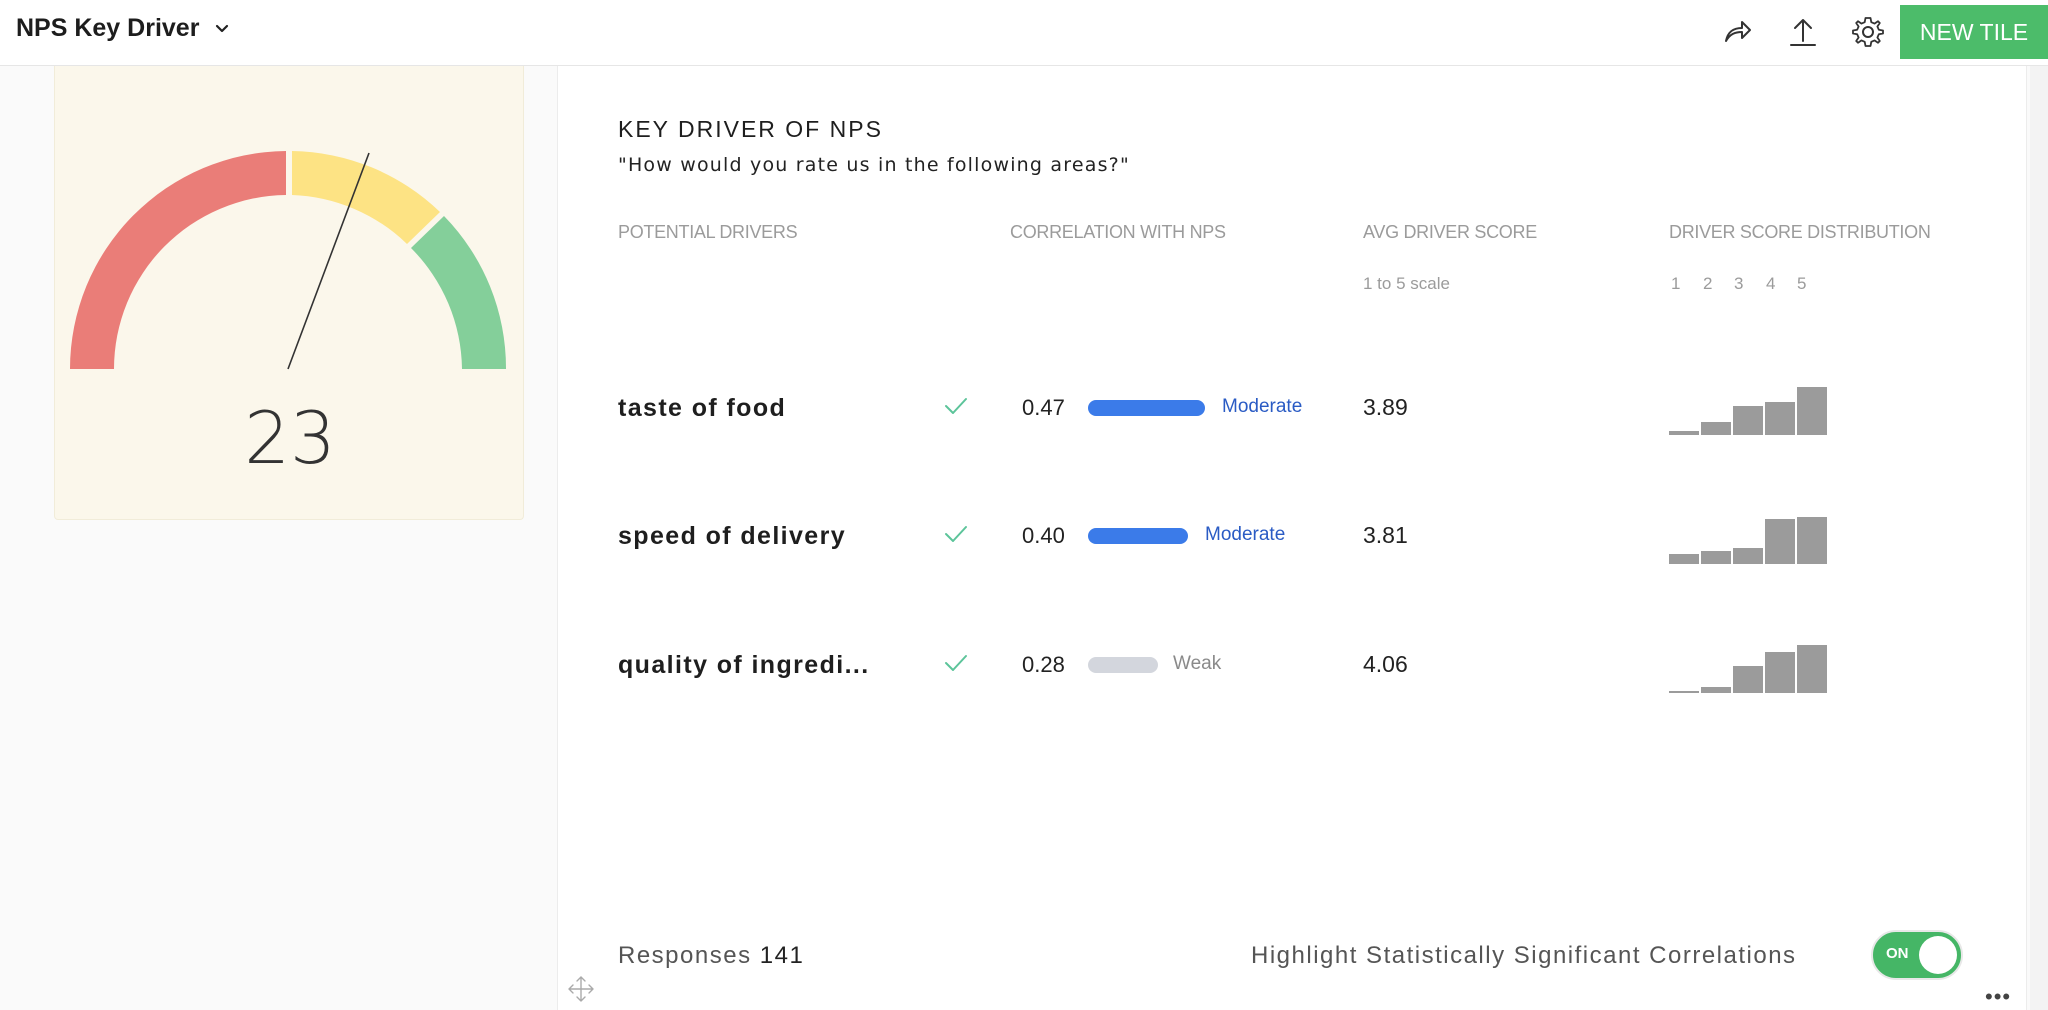 This screenshot has width=2048, height=1010. Describe the element at coordinates (1917, 955) in the screenshot. I see `highlight-significant-toggle: ON` at that location.